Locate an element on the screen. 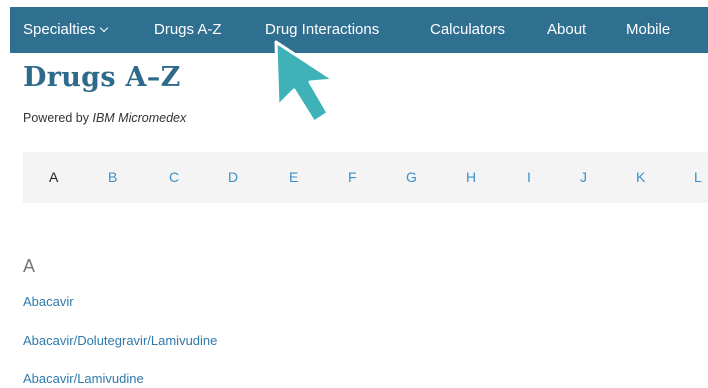 This screenshot has height=388, width=708. alpha-letter-d: D is located at coordinates (233, 177).